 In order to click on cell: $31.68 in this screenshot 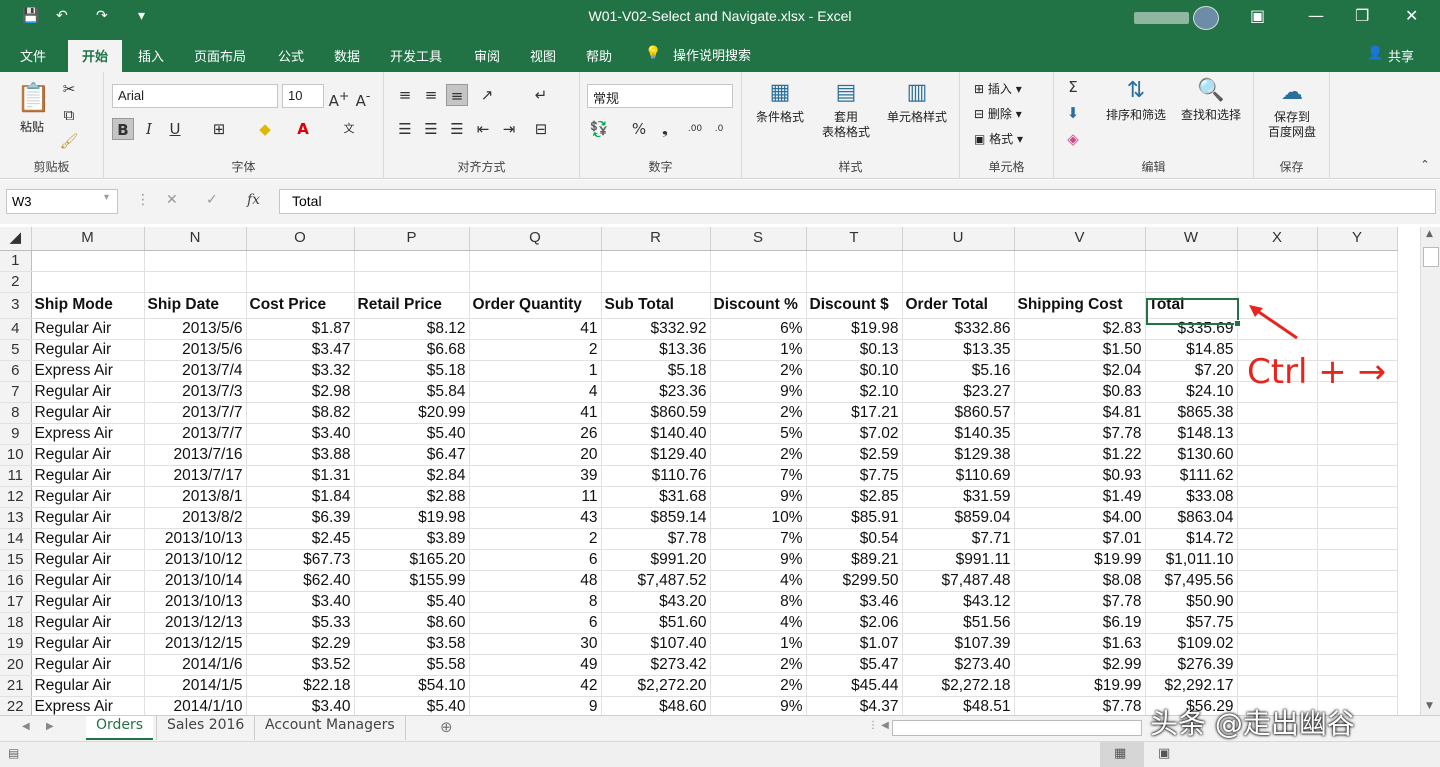, I will do `click(656, 497)`.